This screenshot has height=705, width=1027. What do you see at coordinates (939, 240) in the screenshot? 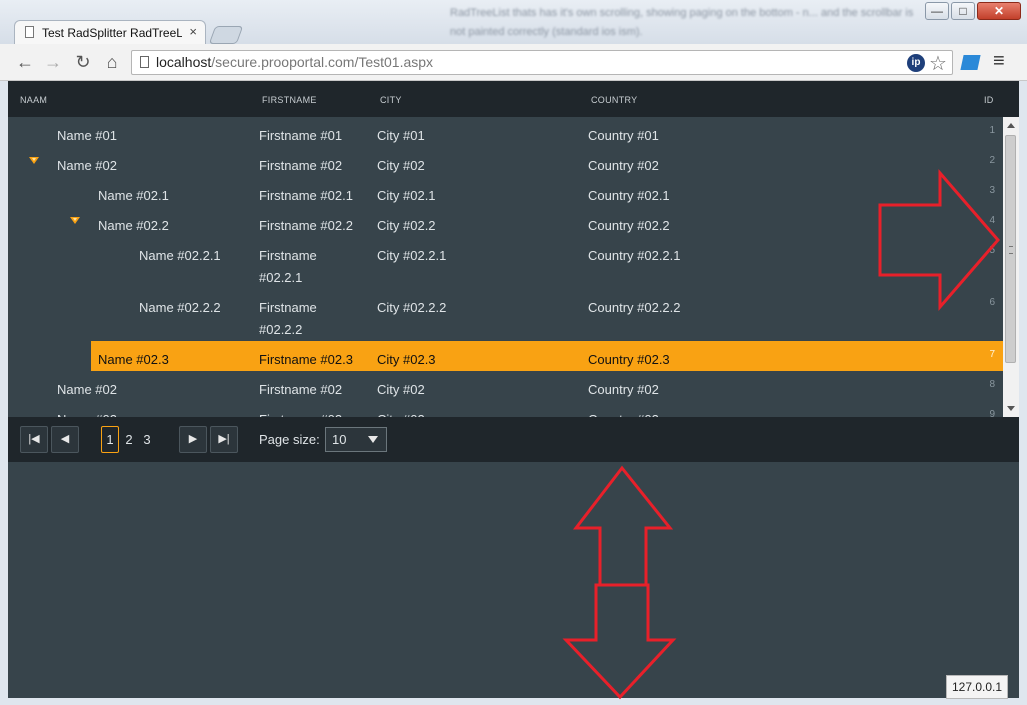
I see `right-arrow-annotation` at bounding box center [939, 240].